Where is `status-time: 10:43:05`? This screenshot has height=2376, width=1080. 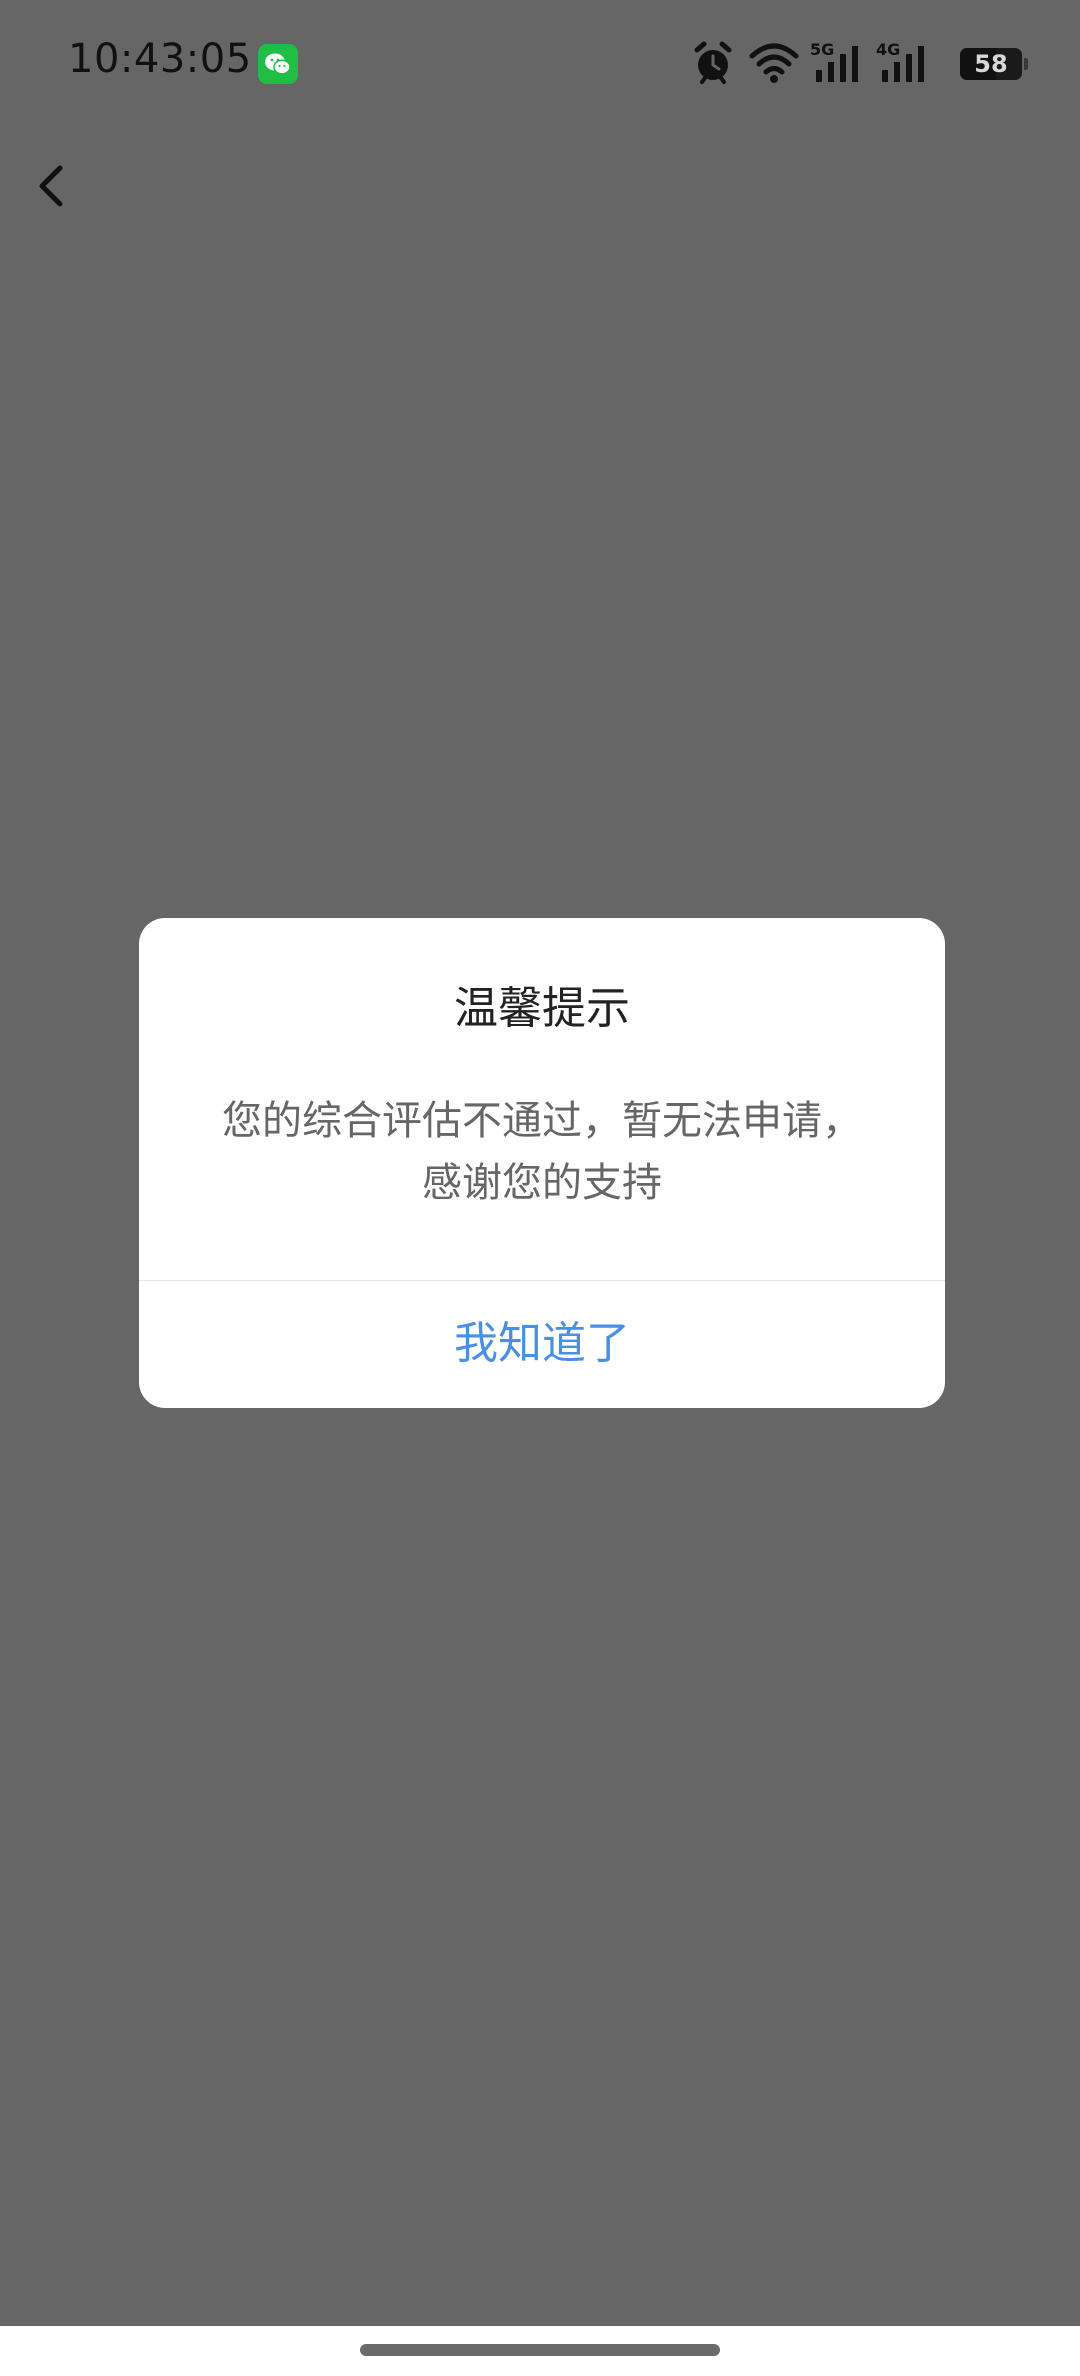
status-time: 10:43:05 is located at coordinates (160, 59).